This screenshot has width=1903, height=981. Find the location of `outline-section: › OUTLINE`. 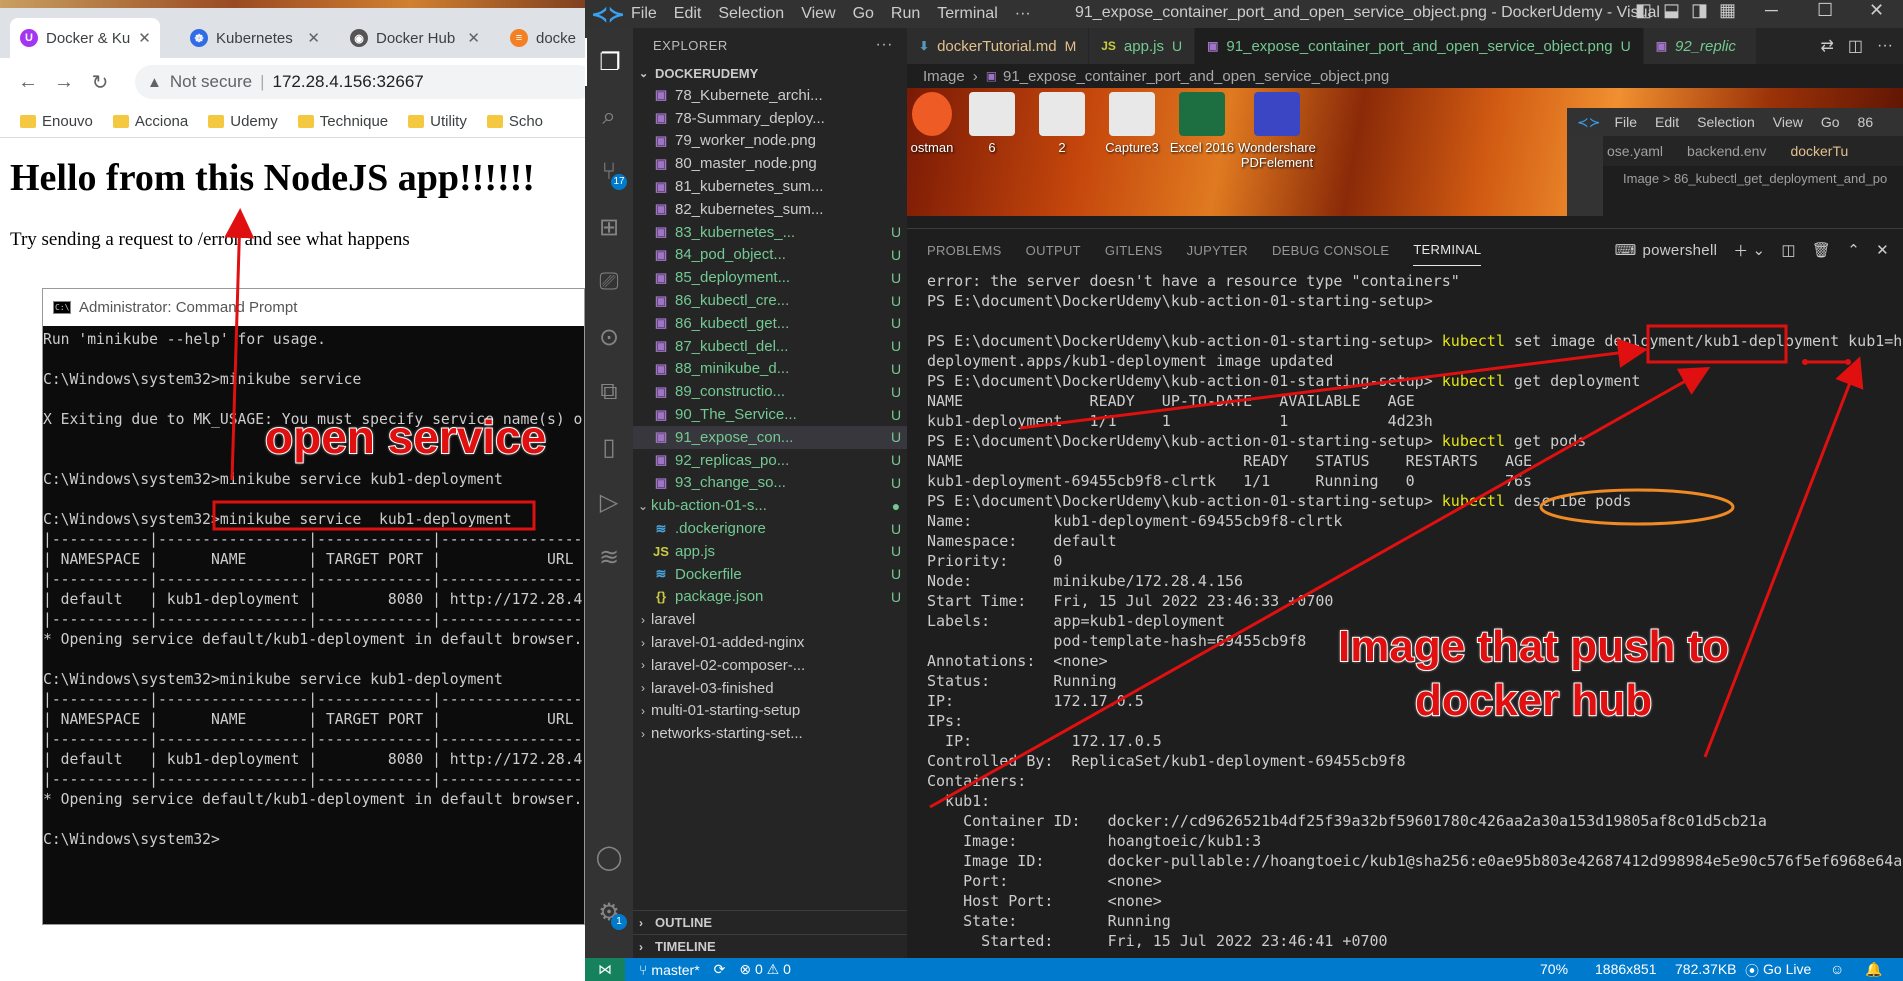

outline-section: › OUTLINE is located at coordinates (770, 922).